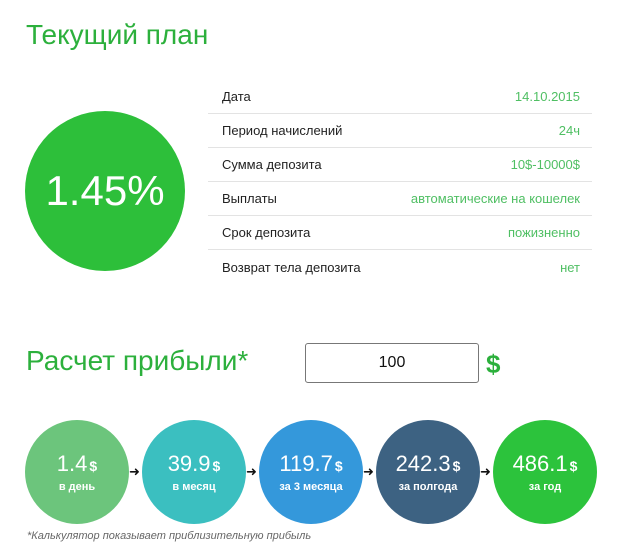 Image resolution: width=628 pixels, height=555 pixels. I want to click on detail-row-date: Дата 14.10.2015, so click(400, 97).